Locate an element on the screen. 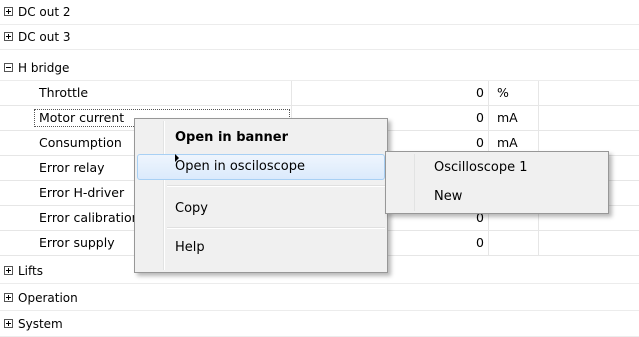 The width and height of the screenshot is (639, 337). submenu-item-new: New is located at coordinates (497, 197).